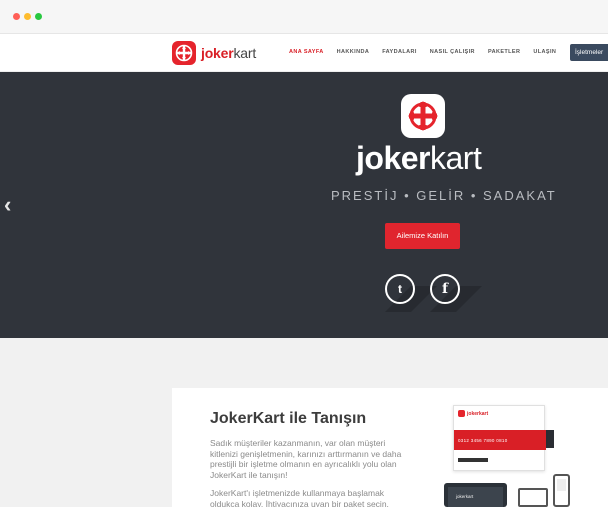 Image resolution: width=608 pixels, height=507 pixels. Describe the element at coordinates (229, 53) in the screenshot. I see `logo-text: jokerkart` at that location.